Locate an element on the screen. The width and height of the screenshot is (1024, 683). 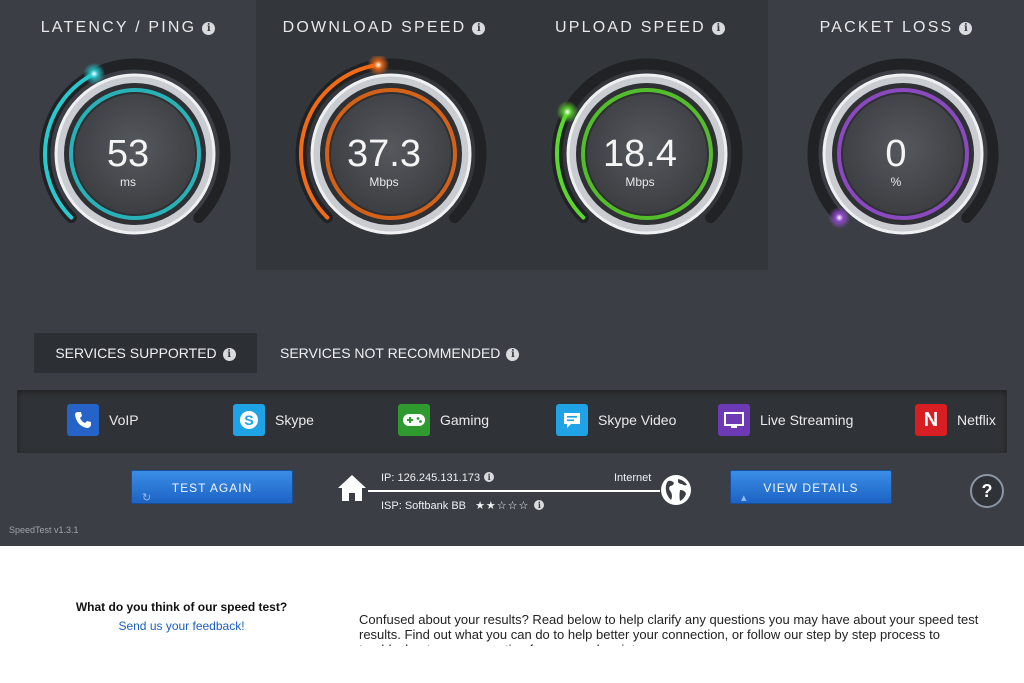
refresh-icon: ↻ is located at coordinates (147, 498).